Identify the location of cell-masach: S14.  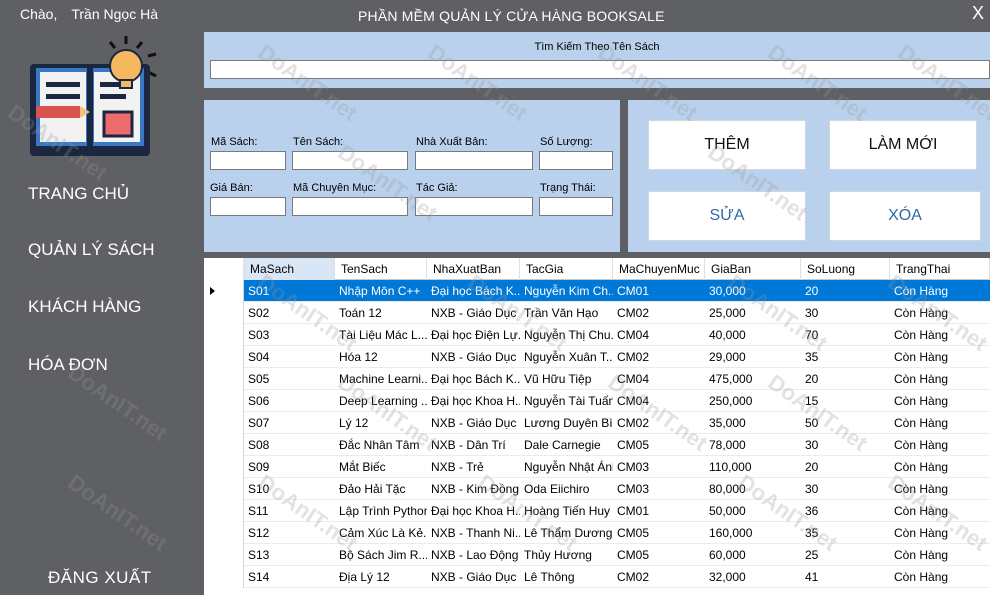
(289, 577).